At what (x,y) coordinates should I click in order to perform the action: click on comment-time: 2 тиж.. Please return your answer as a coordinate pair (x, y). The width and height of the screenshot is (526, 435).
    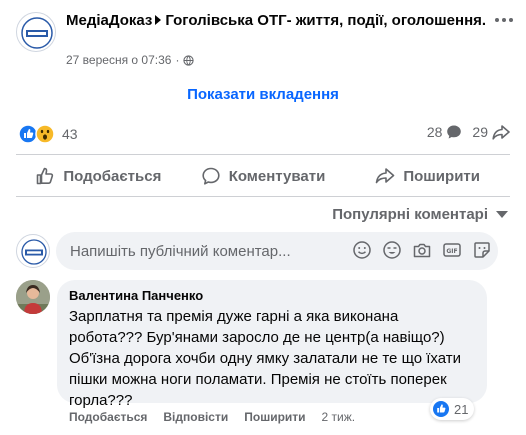
    Looking at the image, I should click on (339, 417).